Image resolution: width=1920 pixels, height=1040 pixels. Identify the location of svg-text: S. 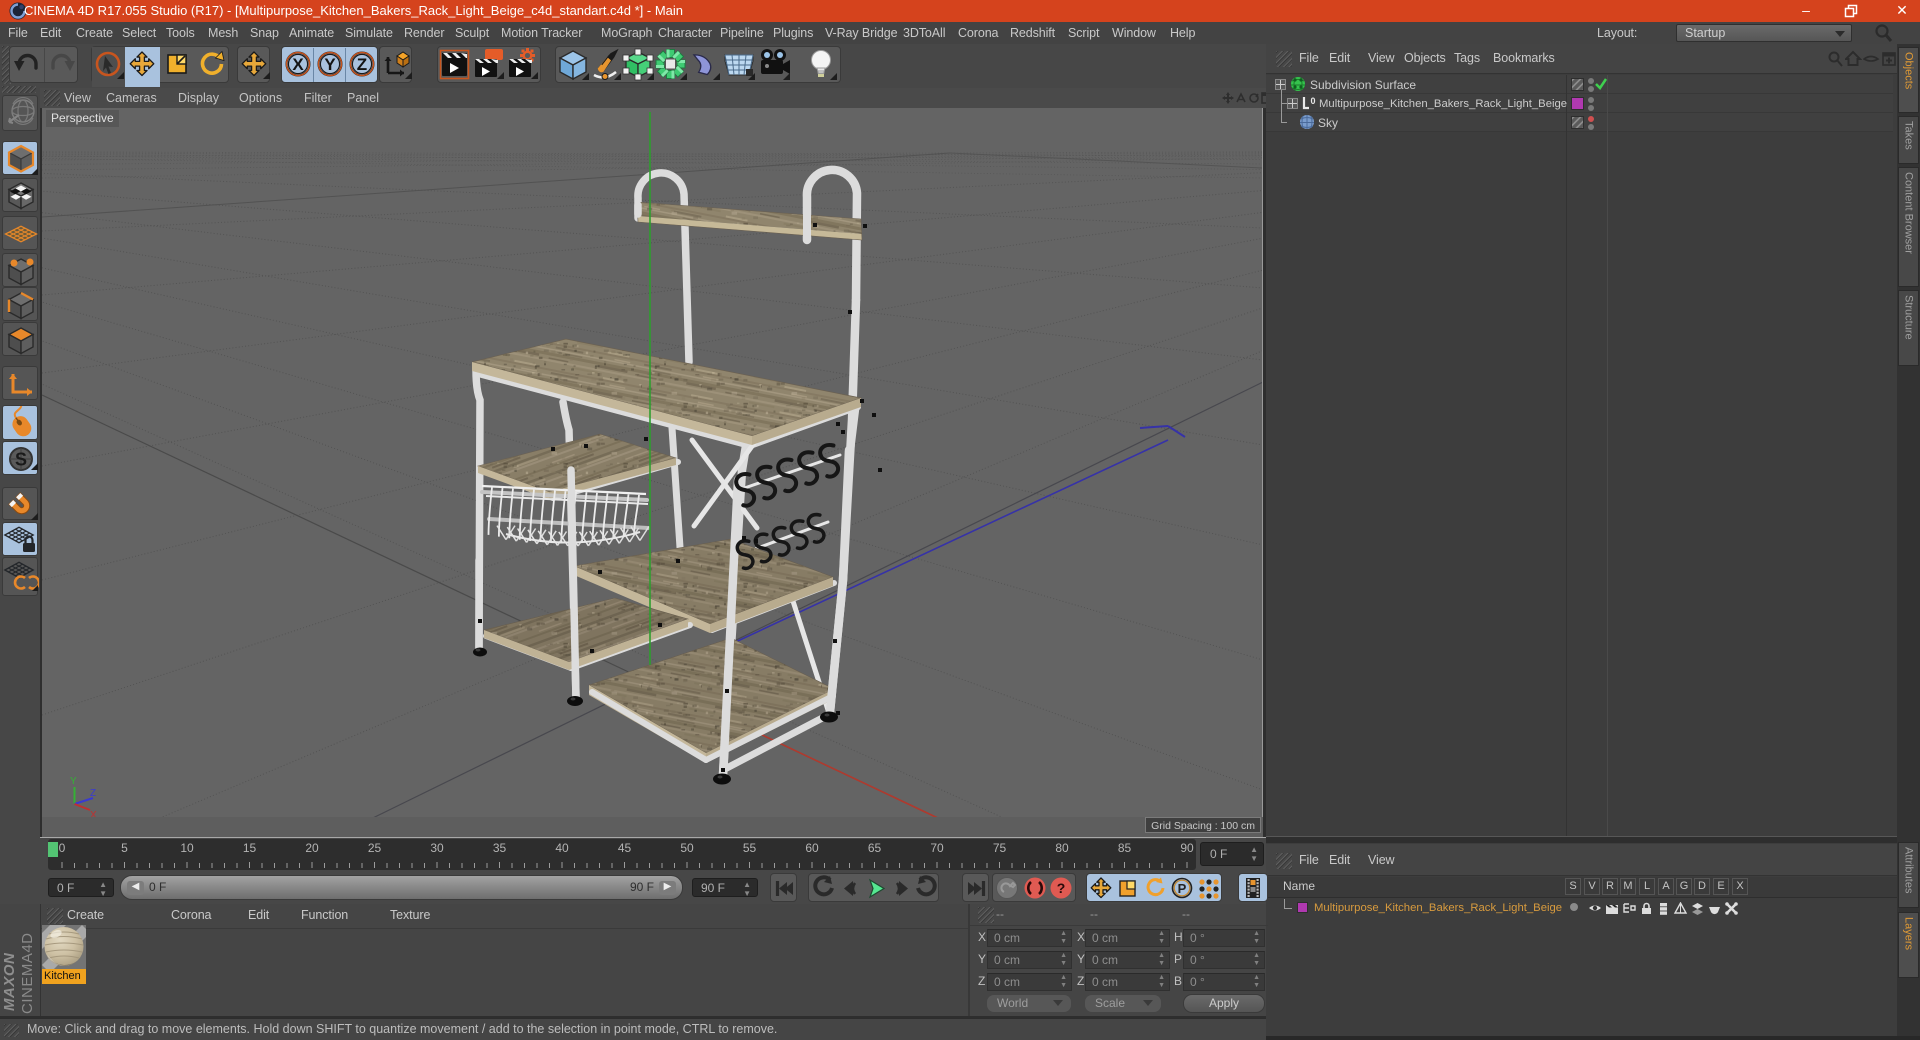
(21, 460).